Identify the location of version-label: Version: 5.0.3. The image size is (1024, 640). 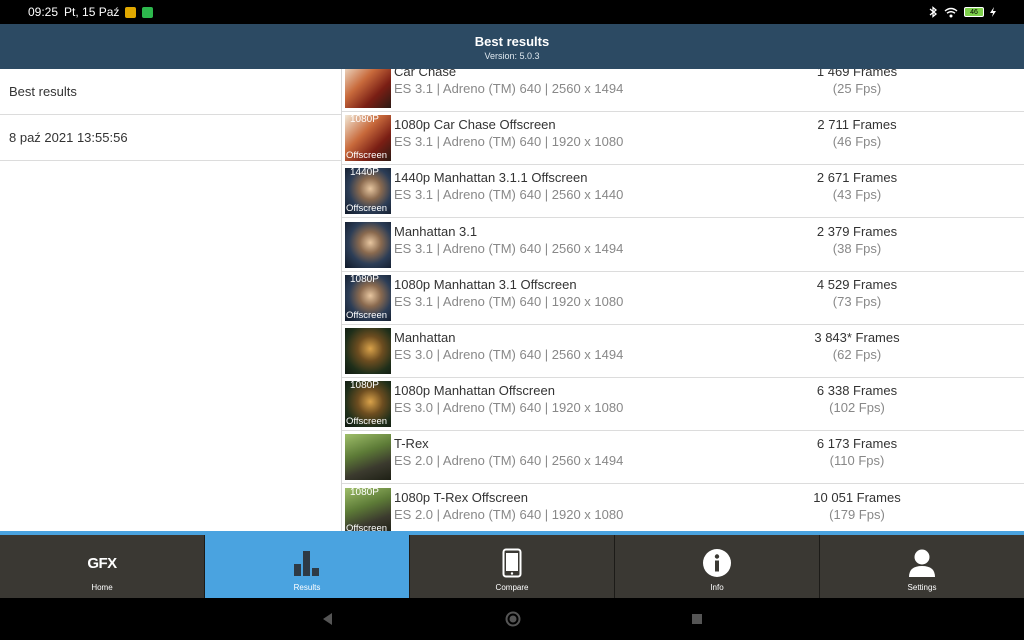
(512, 56).